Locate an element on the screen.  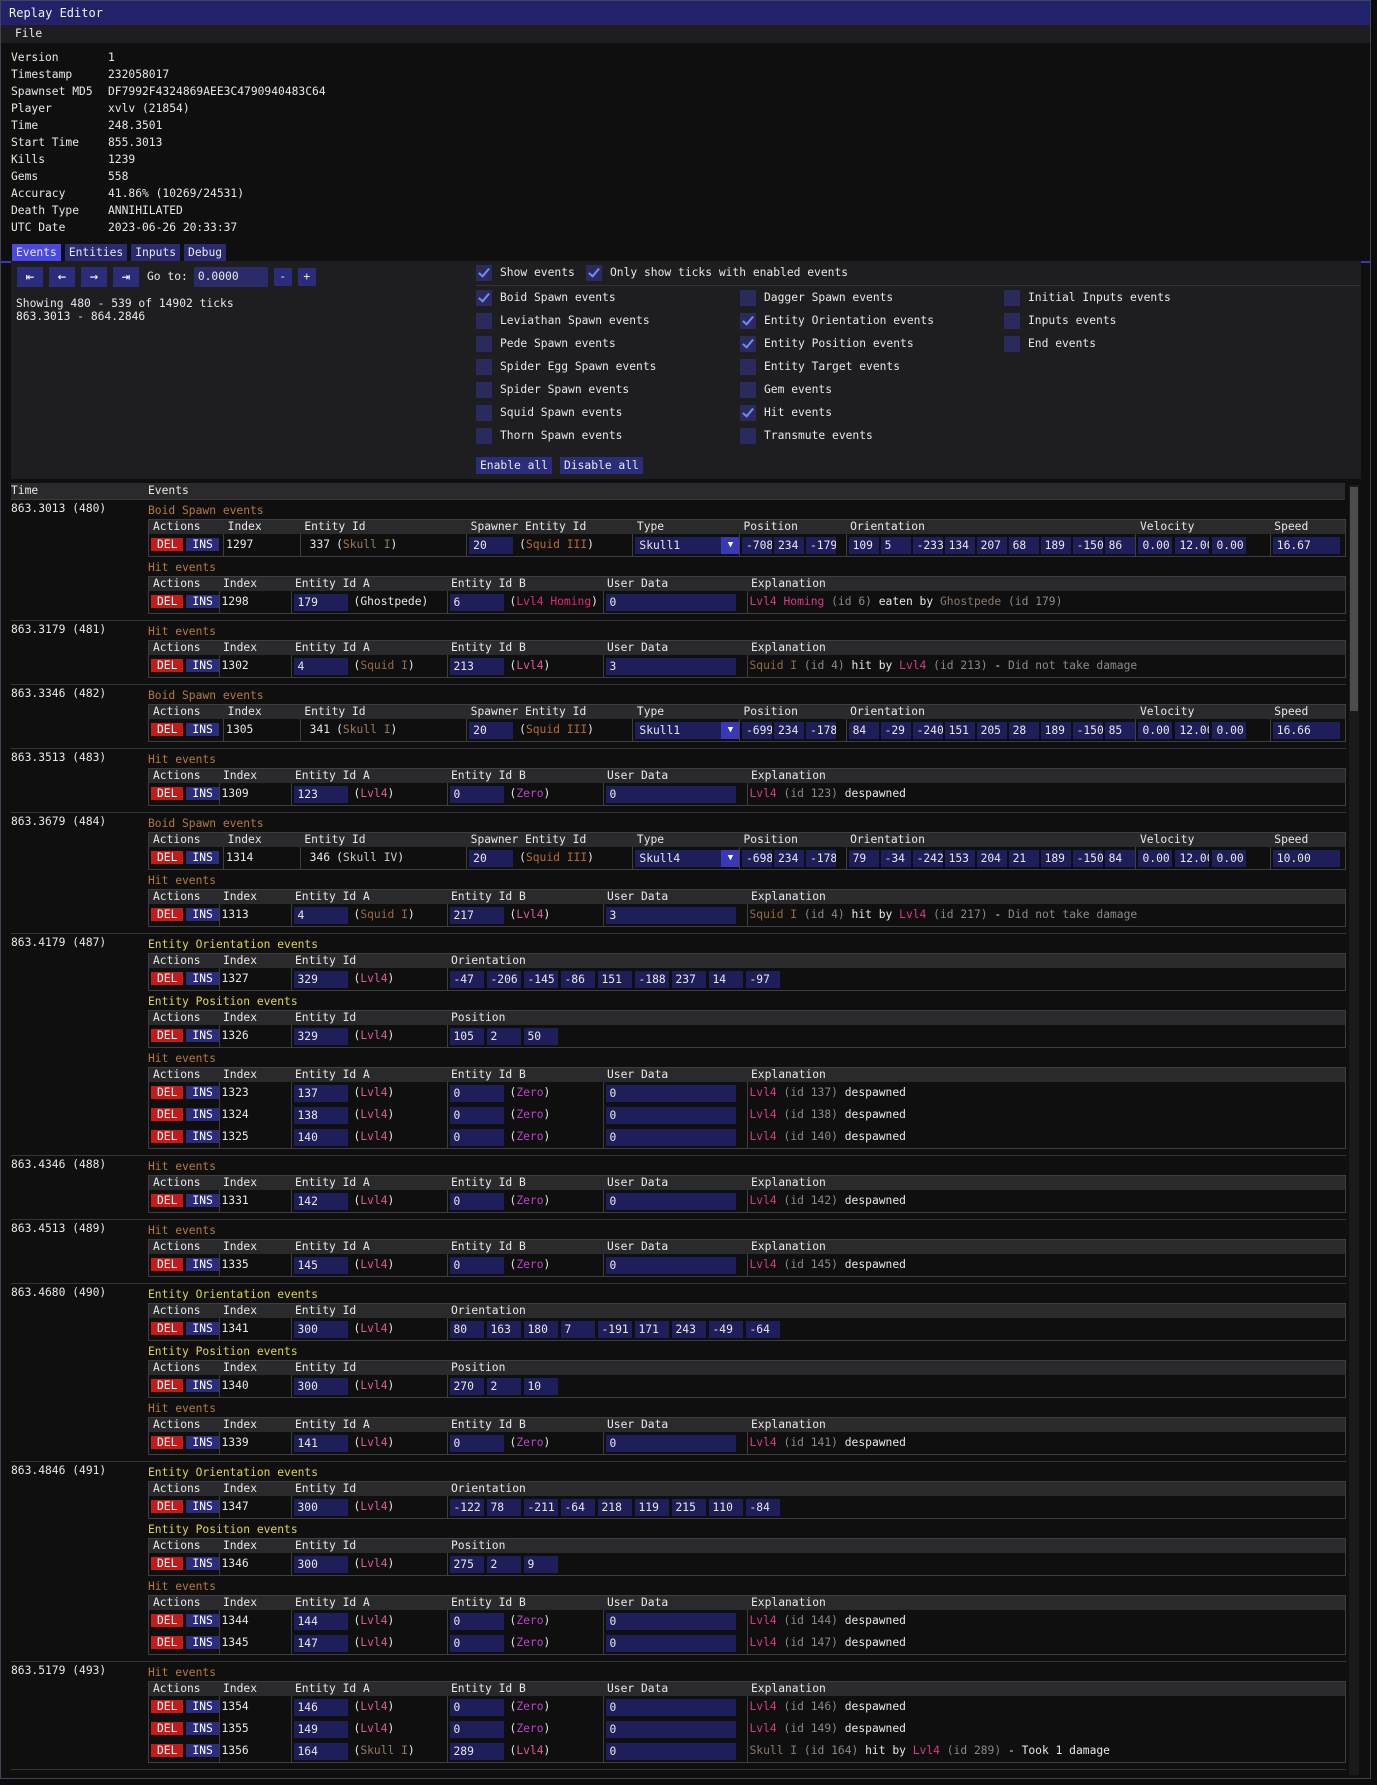
orientation-input: 180 is located at coordinates (540, 1329).